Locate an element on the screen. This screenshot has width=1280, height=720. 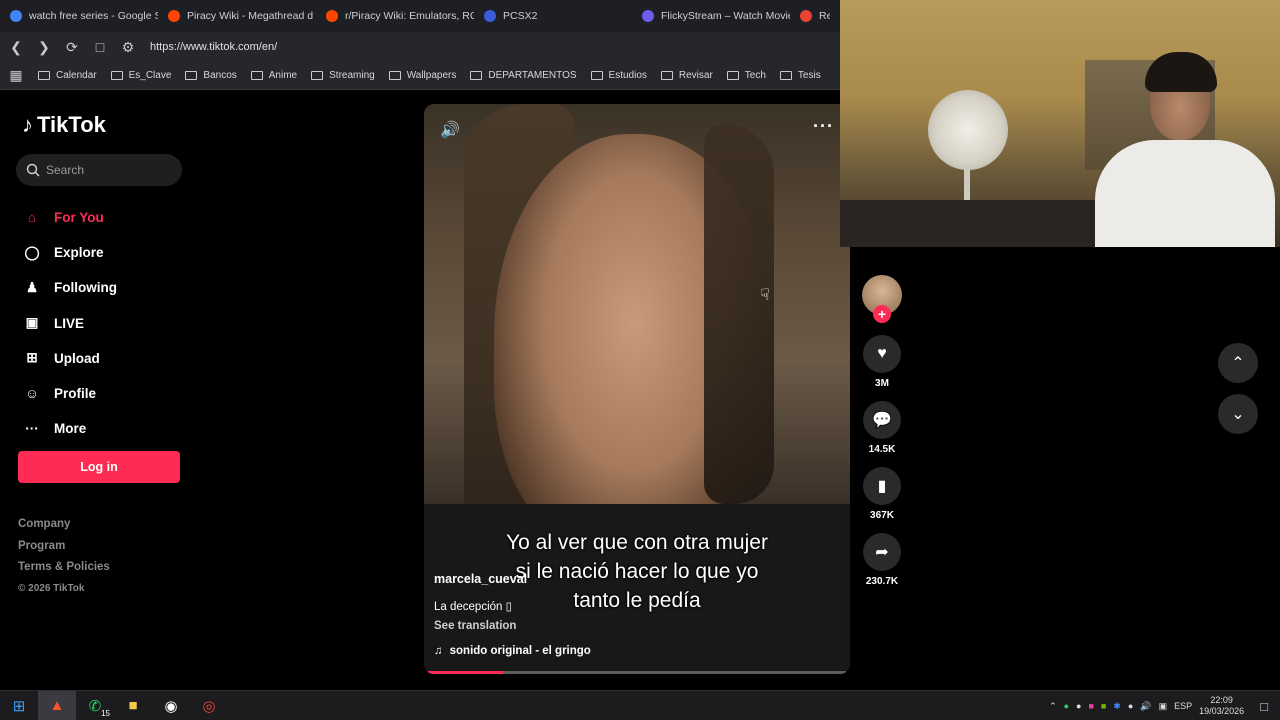
sidebar-item-for-you: ⌂ For You is located at coordinates (69, 217).